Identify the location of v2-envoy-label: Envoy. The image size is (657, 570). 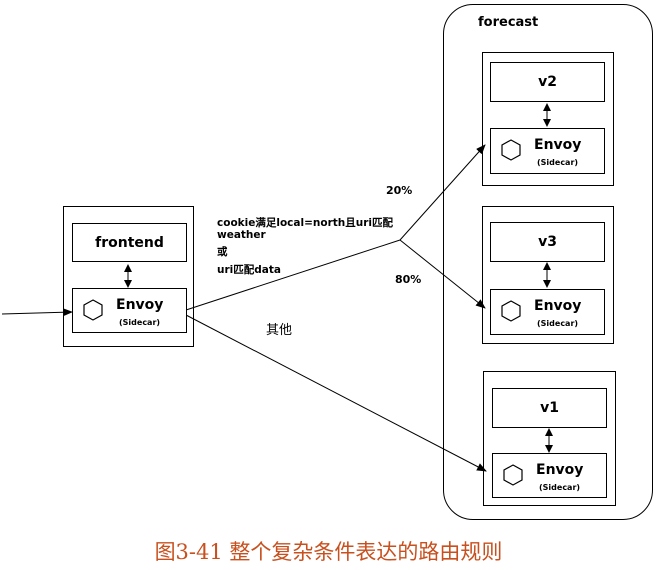
(558, 145).